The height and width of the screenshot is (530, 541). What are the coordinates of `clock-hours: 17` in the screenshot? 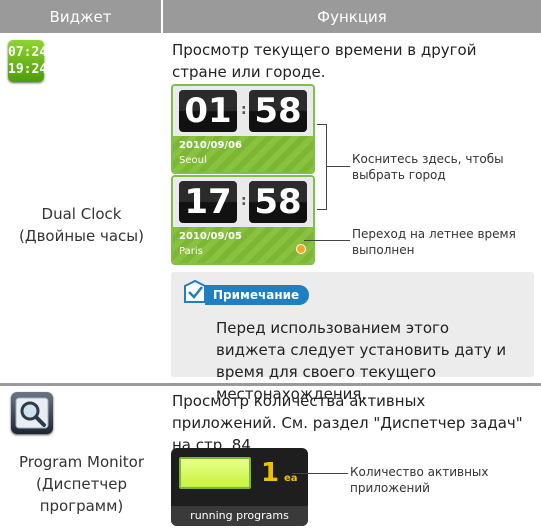 It's located at (208, 202).